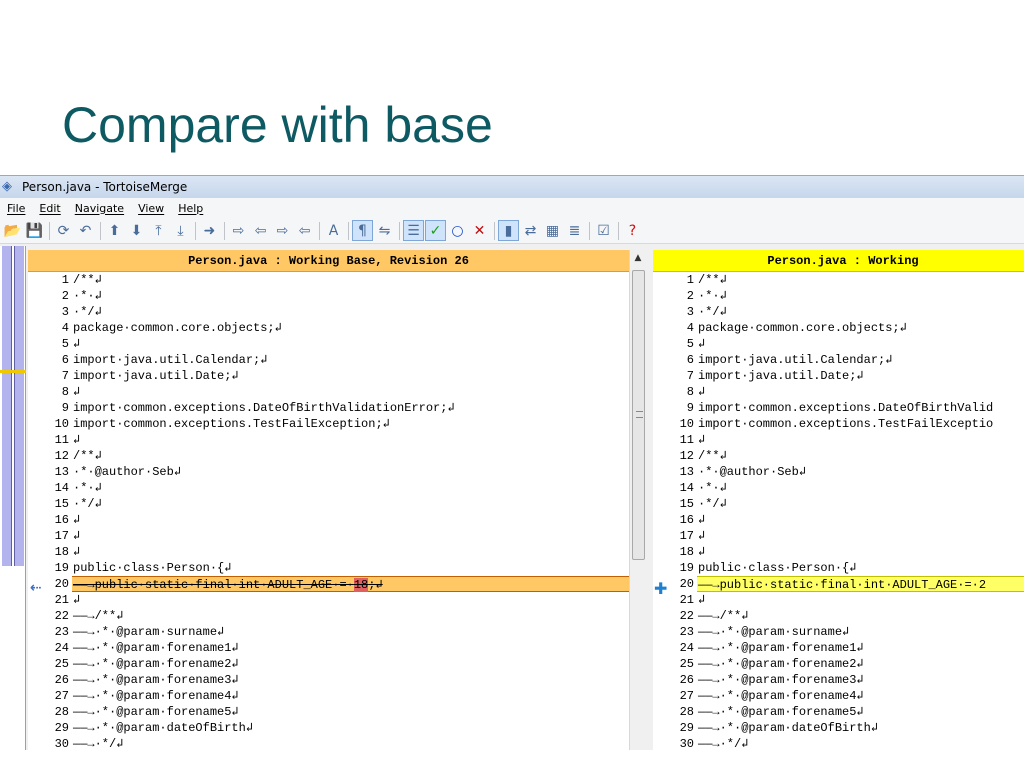 This screenshot has height=768, width=1024. I want to click on first-difference-icon: ⤒, so click(158, 230).